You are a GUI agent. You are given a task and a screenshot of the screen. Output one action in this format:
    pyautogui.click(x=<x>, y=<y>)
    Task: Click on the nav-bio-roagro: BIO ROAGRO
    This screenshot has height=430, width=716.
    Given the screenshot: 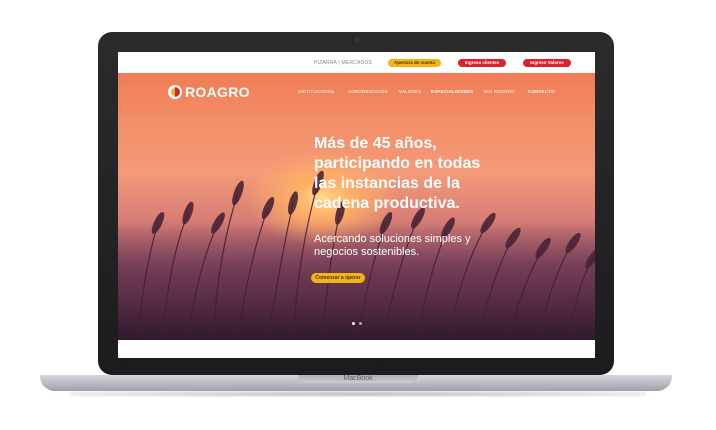 What is the action you would take?
    pyautogui.click(x=499, y=91)
    